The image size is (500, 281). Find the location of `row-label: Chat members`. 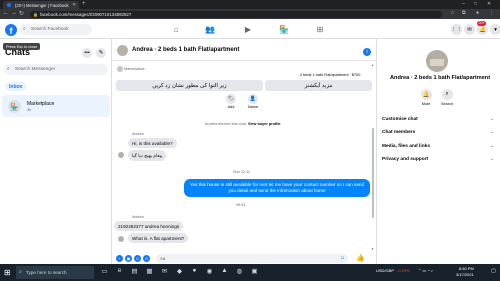

row-label: Chat members is located at coordinates (399, 132).